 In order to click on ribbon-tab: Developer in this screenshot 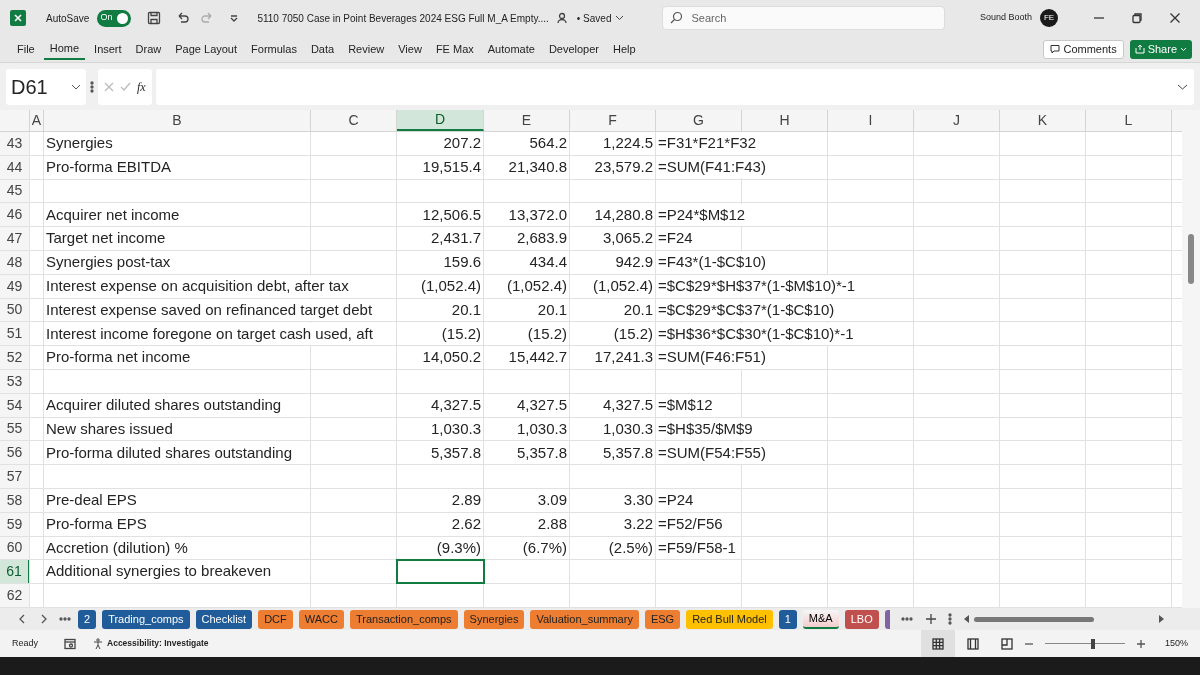, I will do `click(573, 49)`.